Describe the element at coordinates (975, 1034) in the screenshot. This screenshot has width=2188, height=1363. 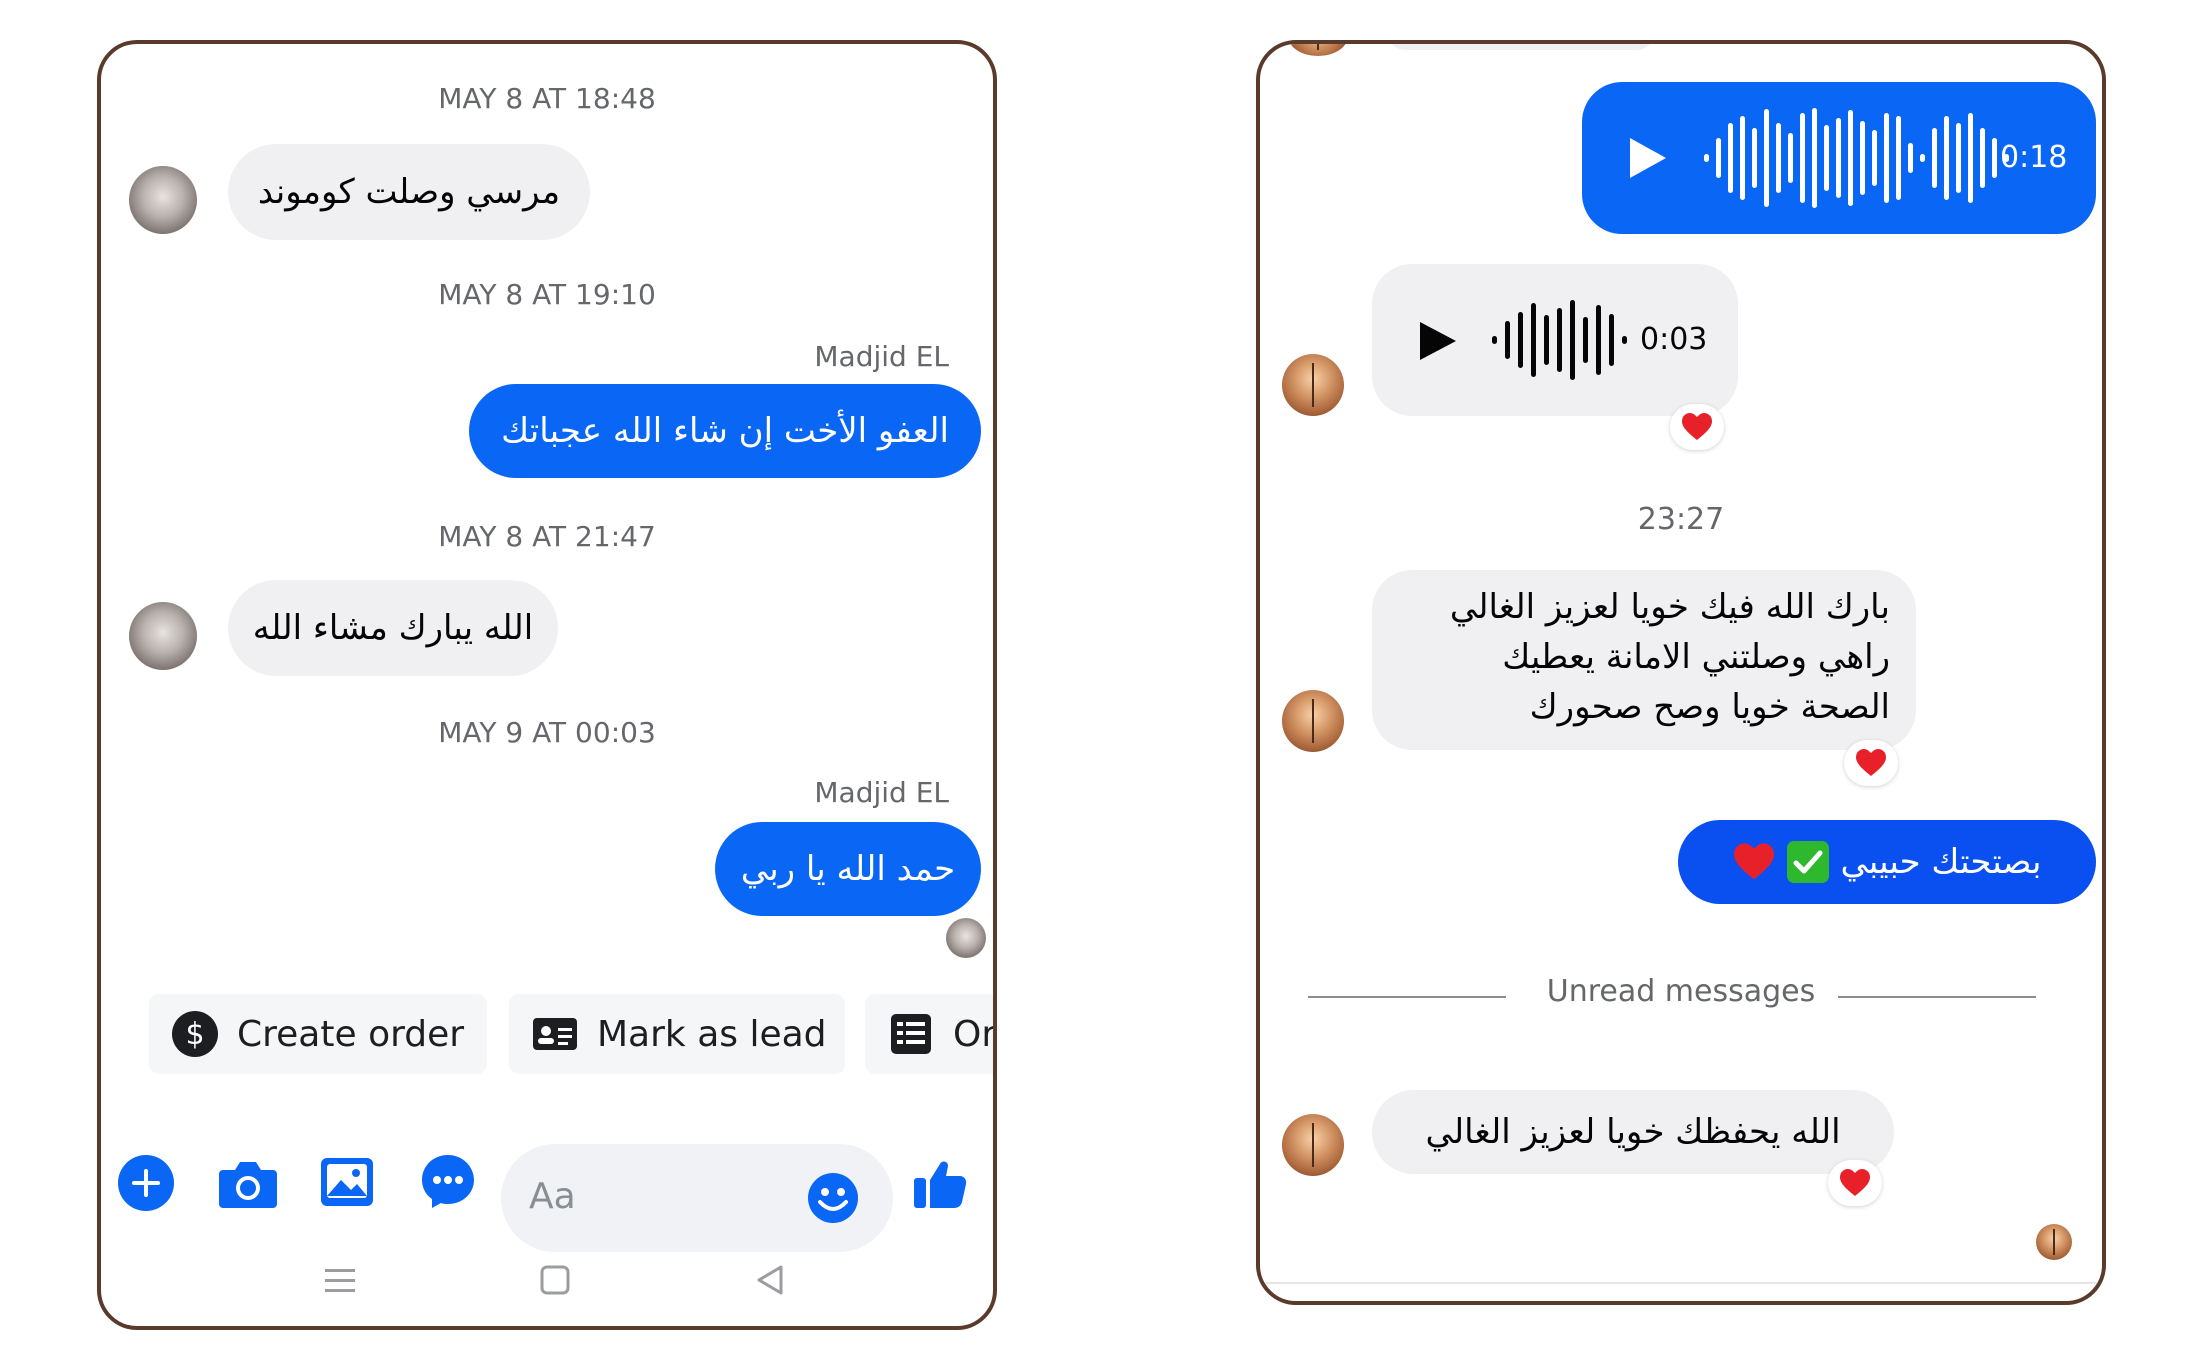
I see `order-label: Or` at that location.